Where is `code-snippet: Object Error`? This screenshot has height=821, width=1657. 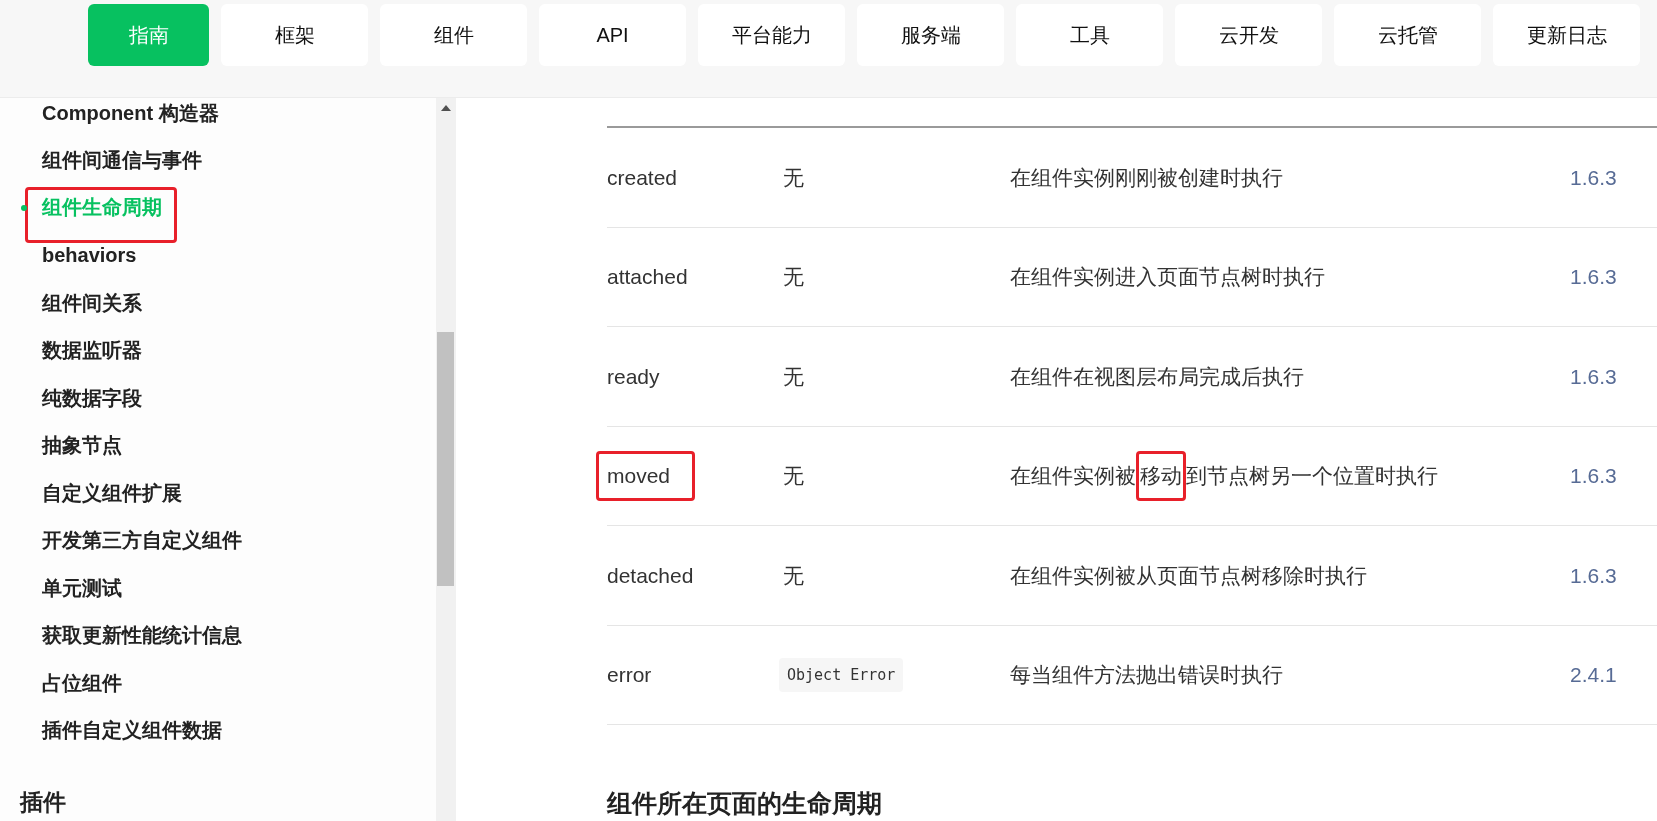
code-snippet: Object Error is located at coordinates (841, 674).